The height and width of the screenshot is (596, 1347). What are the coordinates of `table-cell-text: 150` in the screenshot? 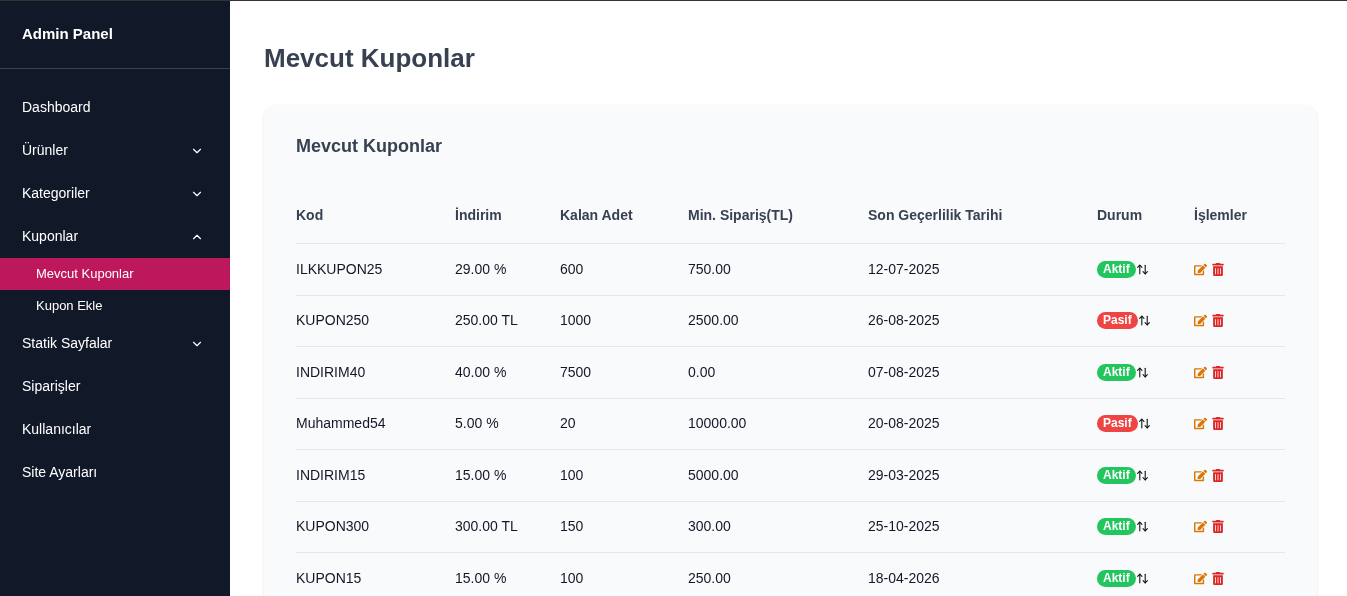 It's located at (572, 527).